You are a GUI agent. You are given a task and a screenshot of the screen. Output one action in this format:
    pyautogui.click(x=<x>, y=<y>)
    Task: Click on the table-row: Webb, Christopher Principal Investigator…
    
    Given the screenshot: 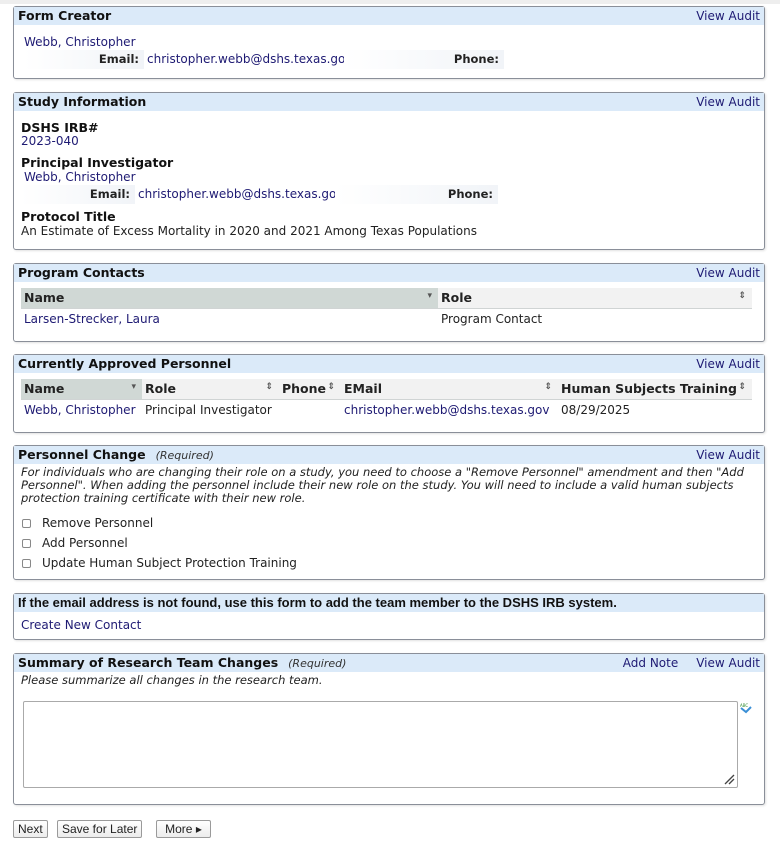 What is the action you would take?
    pyautogui.click(x=386, y=410)
    